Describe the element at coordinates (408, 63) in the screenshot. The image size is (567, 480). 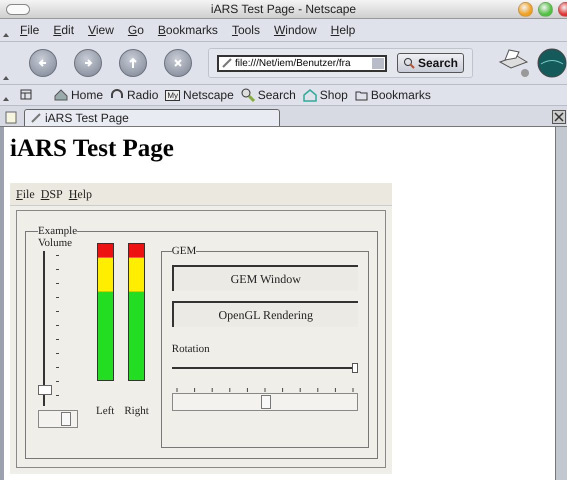
I see `search-icon` at that location.